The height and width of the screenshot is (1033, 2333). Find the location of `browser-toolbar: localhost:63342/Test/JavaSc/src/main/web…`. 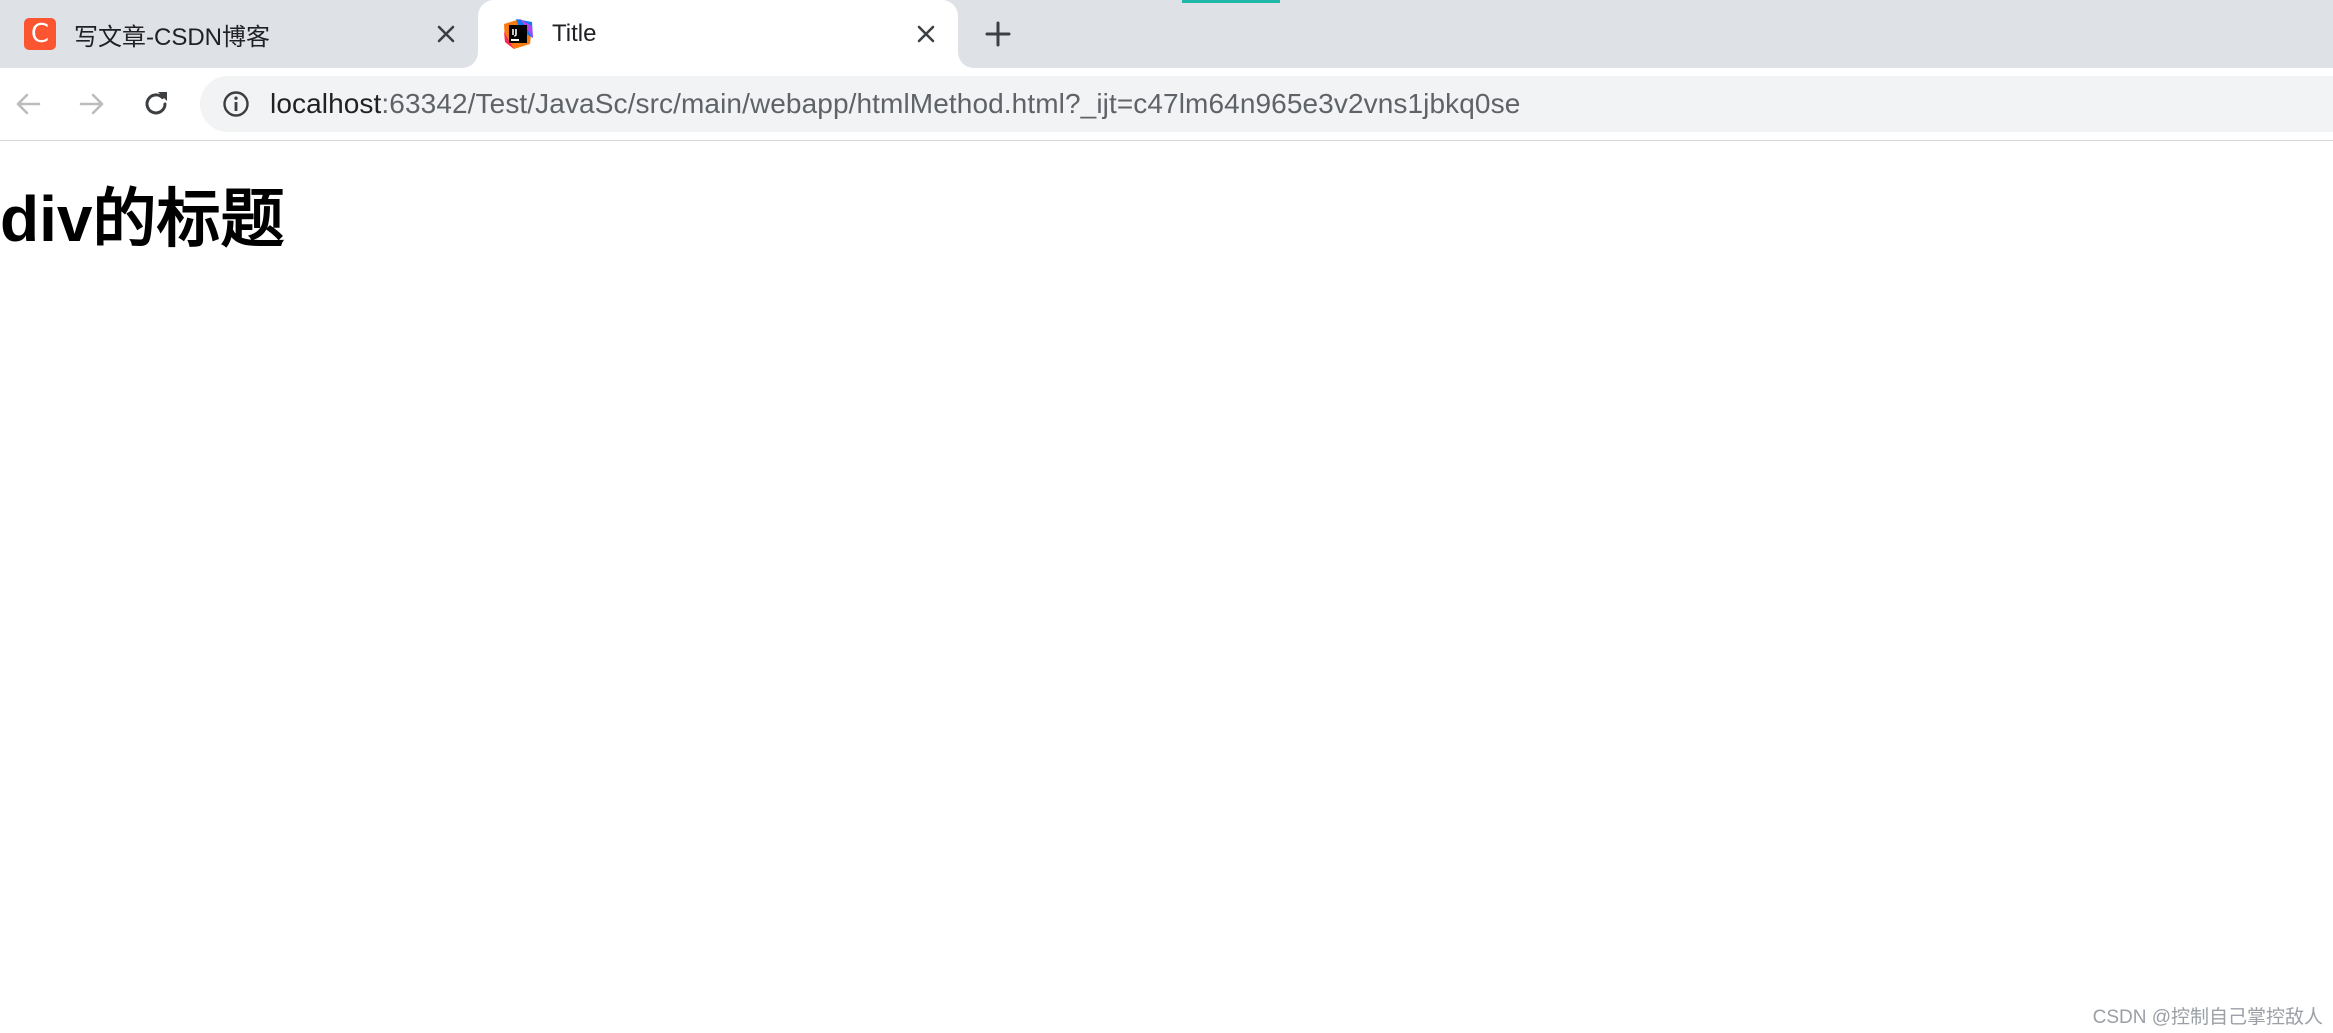

browser-toolbar: localhost:63342/Test/JavaSc/src/main/web… is located at coordinates (1166, 104).